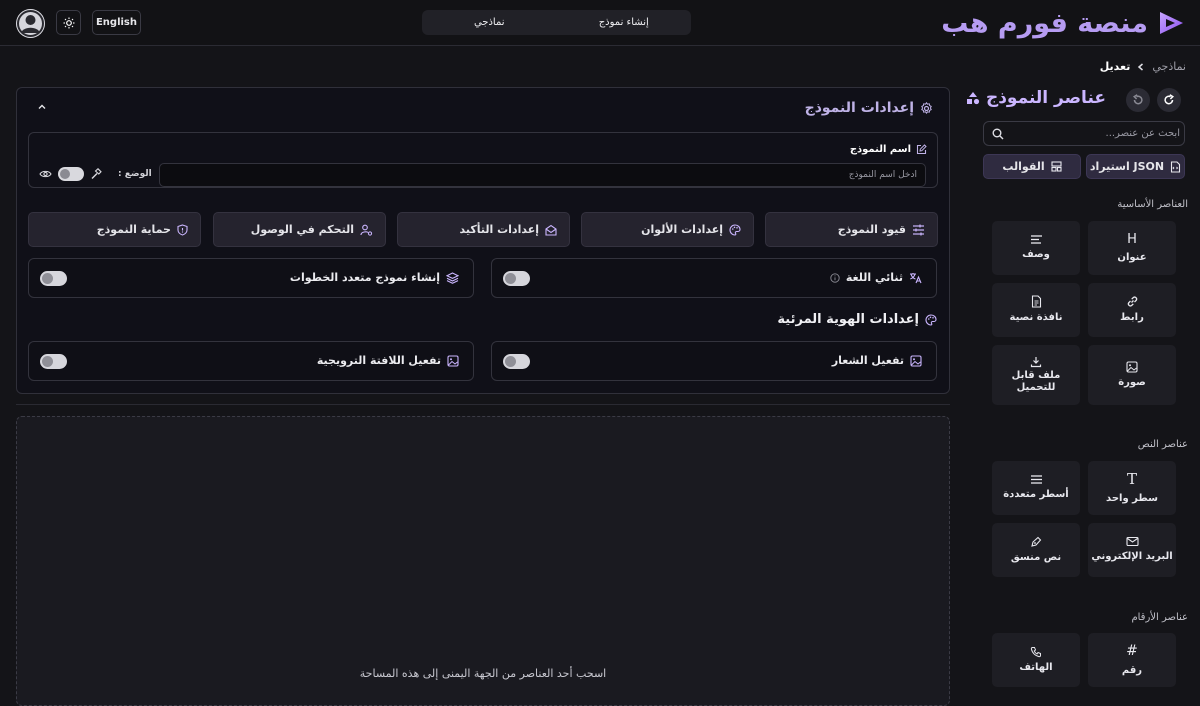 Image resolution: width=1200 pixels, height=706 pixels. I want to click on element-search, so click(1084, 133).